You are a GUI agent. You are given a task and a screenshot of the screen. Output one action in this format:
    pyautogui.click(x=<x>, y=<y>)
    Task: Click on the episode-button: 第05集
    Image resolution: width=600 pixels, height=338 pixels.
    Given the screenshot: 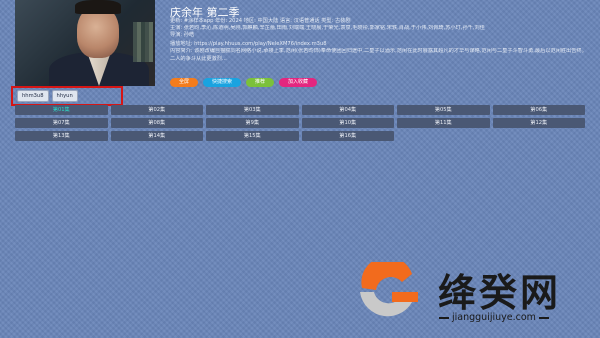 What is the action you would take?
    pyautogui.click(x=443, y=110)
    